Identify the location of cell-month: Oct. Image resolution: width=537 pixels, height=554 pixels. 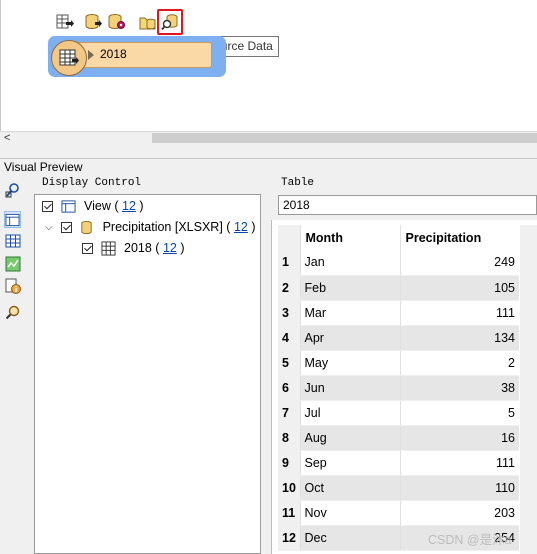
(350, 488).